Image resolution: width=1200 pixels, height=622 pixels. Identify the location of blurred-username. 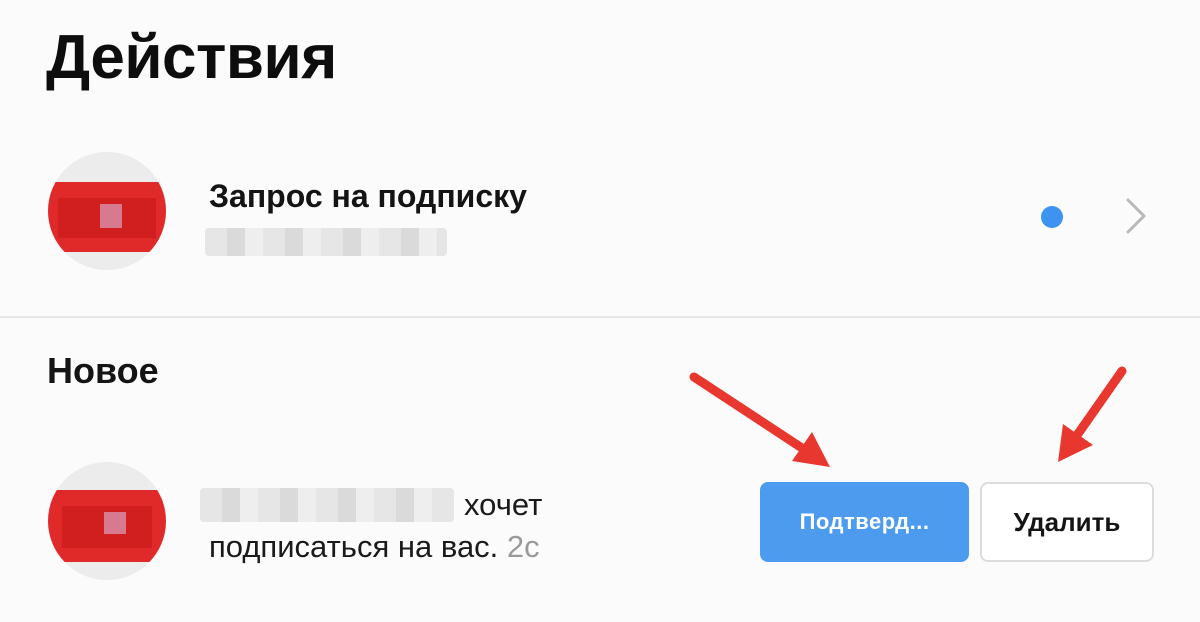
(326, 242).